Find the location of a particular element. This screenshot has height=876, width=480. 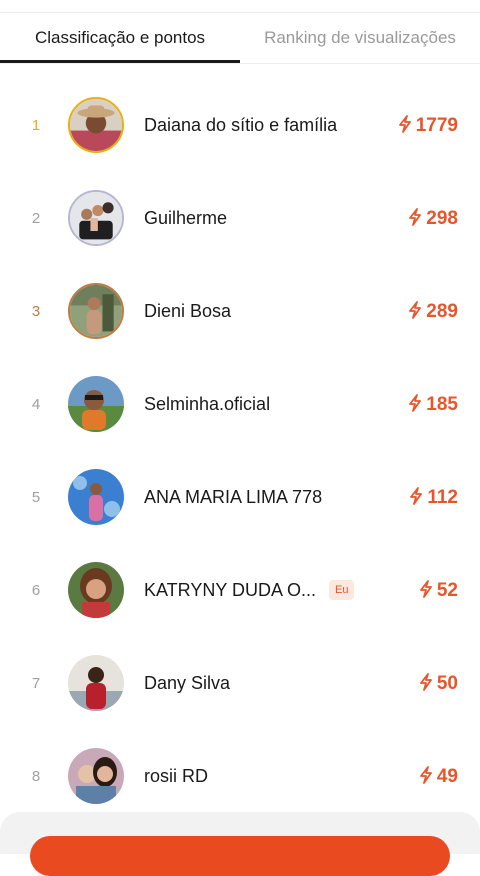

top-divider is located at coordinates (240, 12).